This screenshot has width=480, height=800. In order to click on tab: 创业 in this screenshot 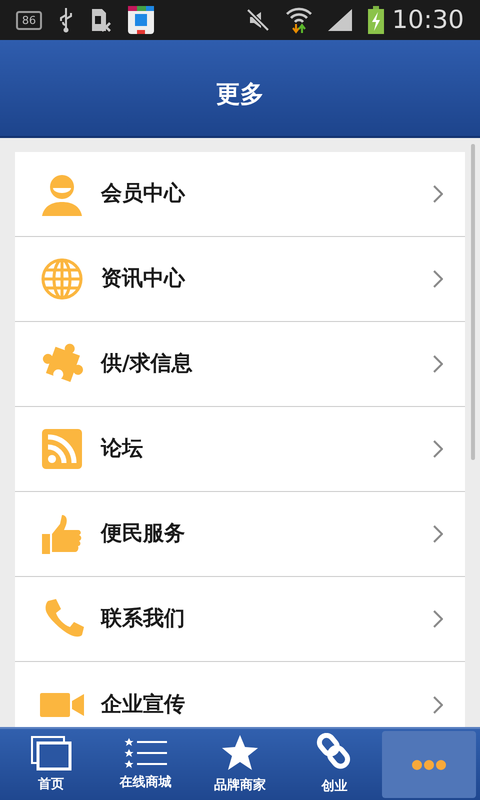, I will do `click(334, 764)`.